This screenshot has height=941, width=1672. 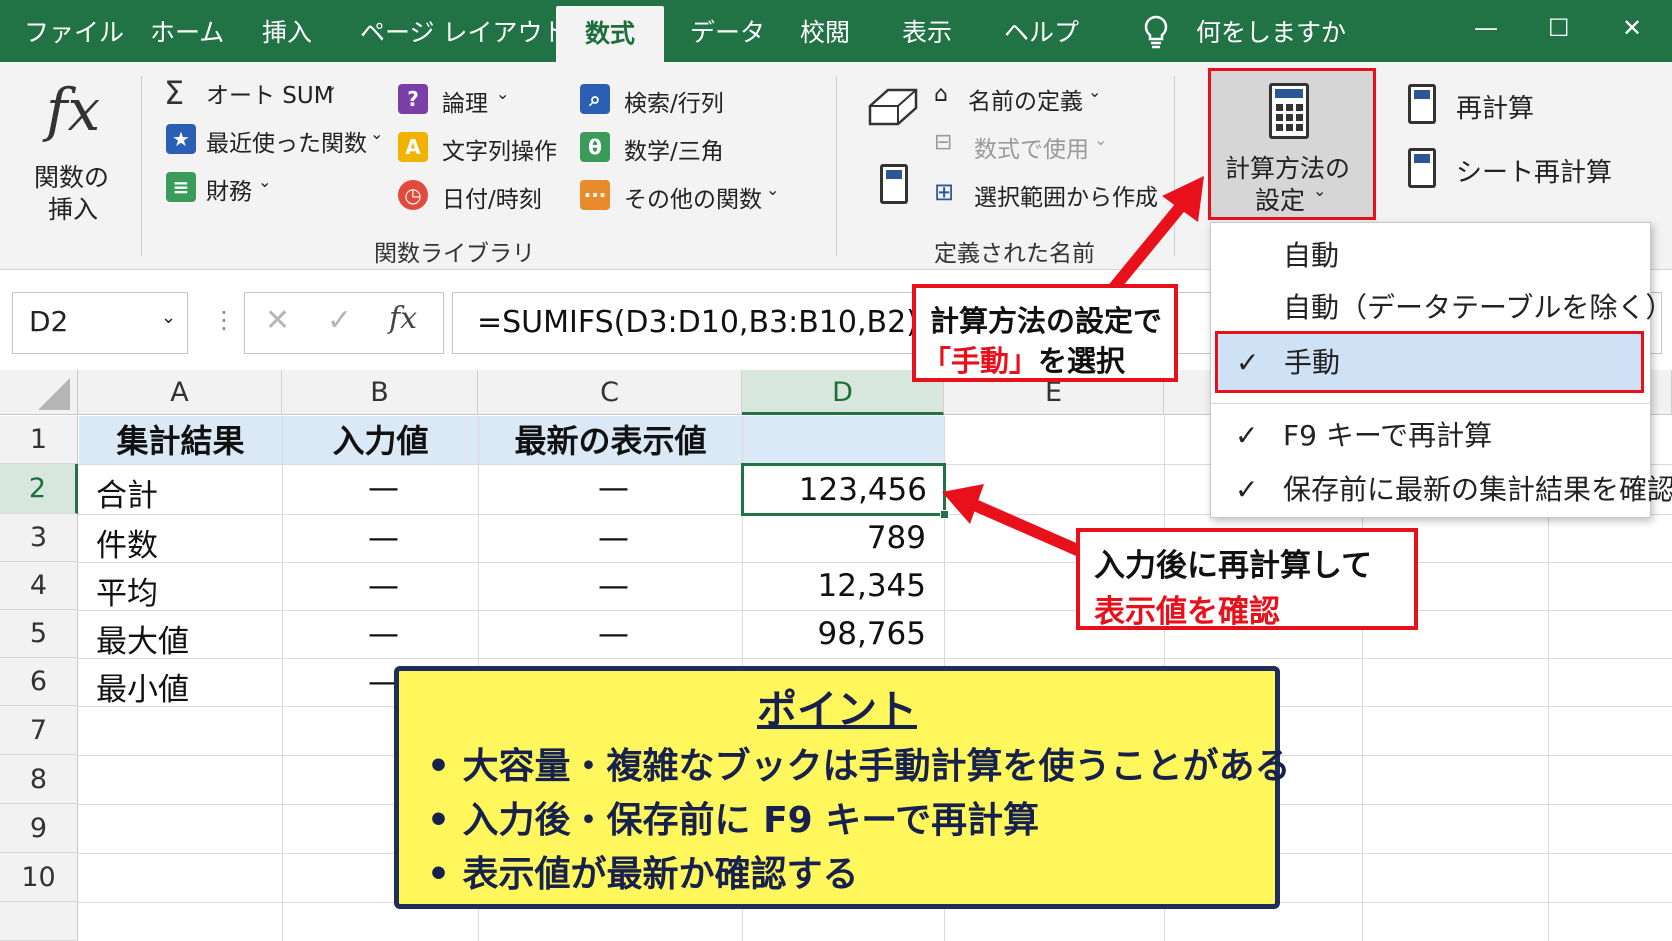 I want to click on tell-me-search: 何をしますか, so click(x=1271, y=31).